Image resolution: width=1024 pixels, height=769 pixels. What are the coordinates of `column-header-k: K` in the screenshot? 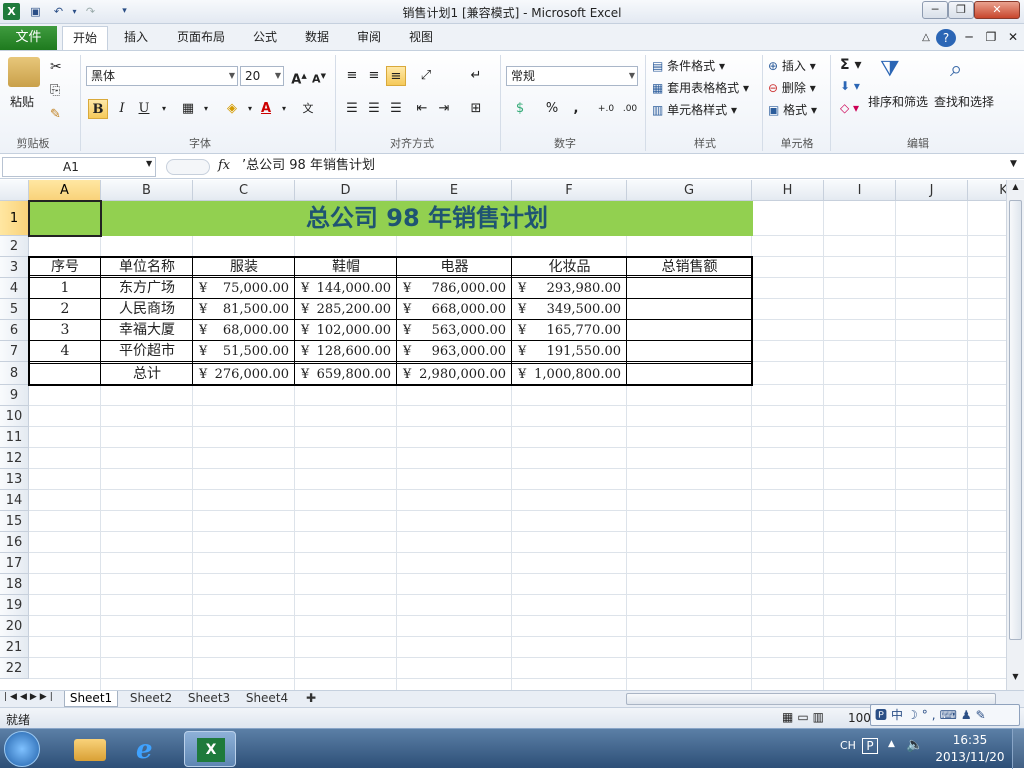 It's located at (987, 190).